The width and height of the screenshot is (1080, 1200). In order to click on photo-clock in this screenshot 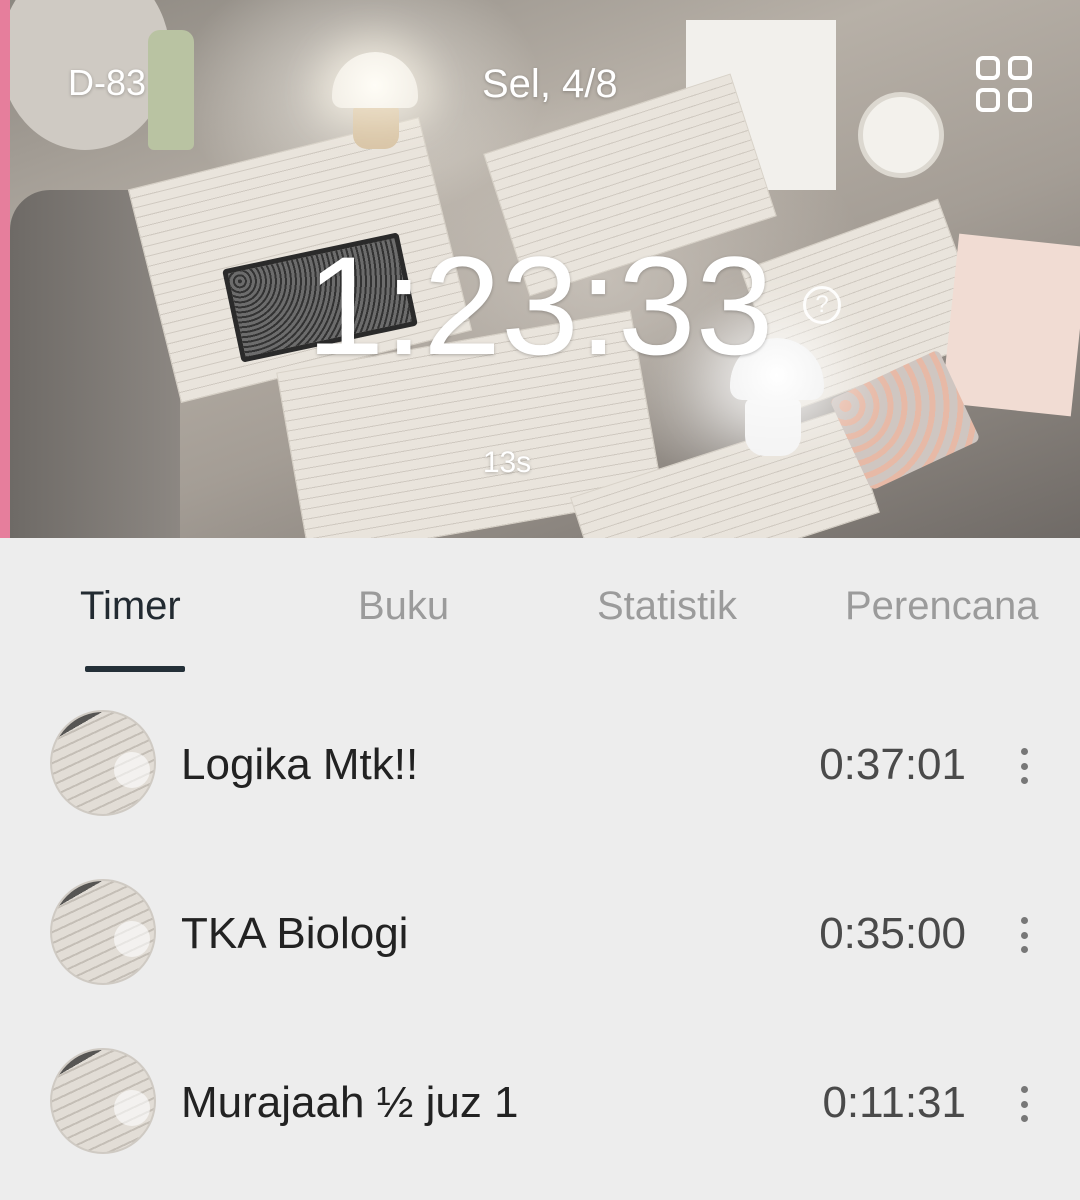, I will do `click(901, 135)`.